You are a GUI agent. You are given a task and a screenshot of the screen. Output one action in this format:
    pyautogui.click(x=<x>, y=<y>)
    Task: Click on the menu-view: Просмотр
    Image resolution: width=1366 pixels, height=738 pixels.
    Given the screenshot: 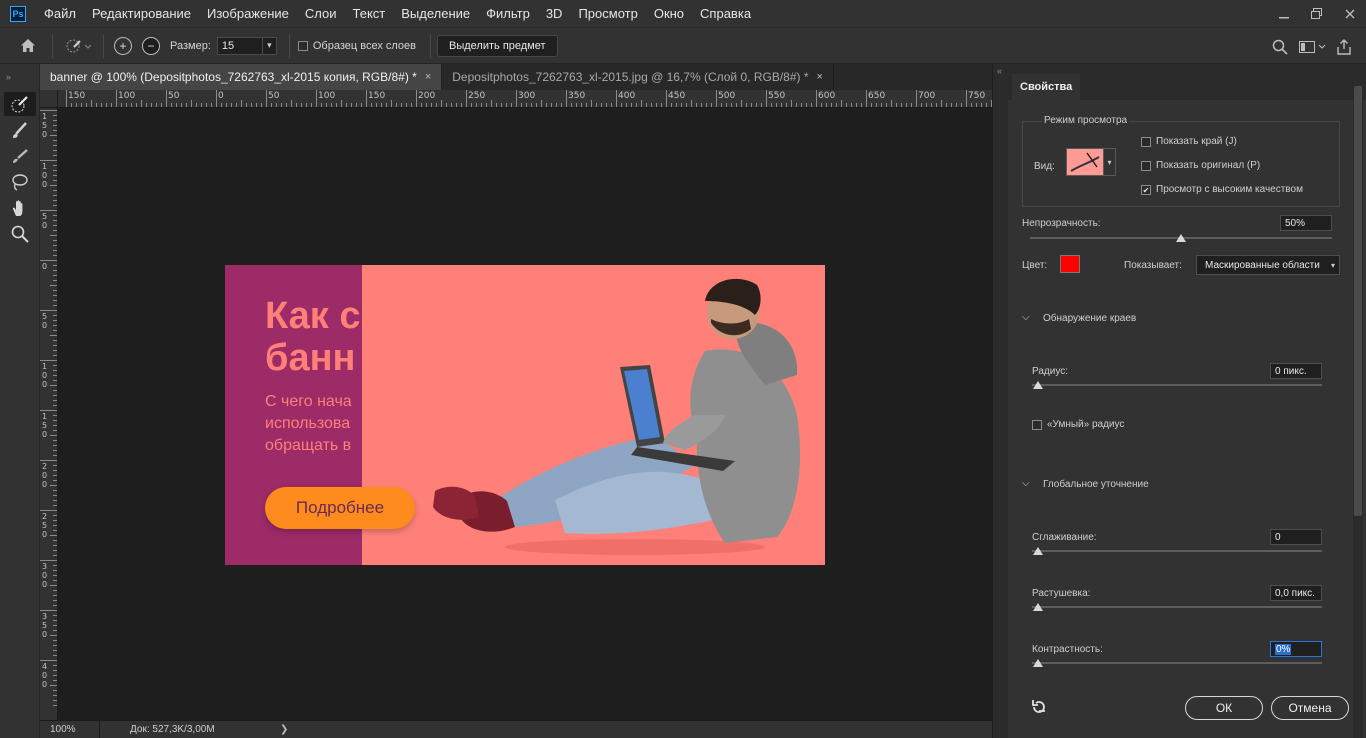 What is the action you would take?
    pyautogui.click(x=607, y=13)
    